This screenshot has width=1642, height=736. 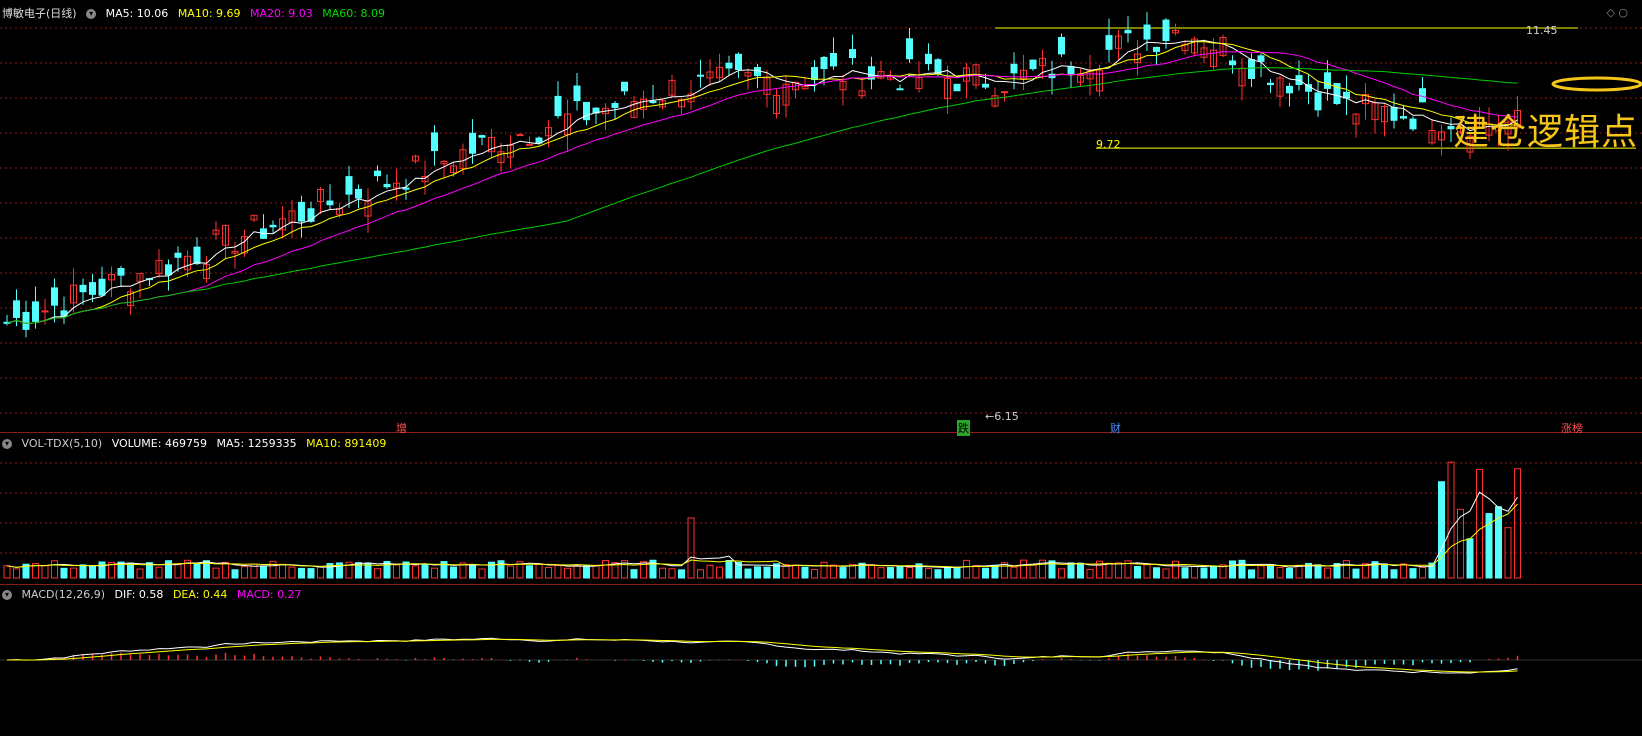 I want to click on vol-ma5-line, so click(x=762, y=529).